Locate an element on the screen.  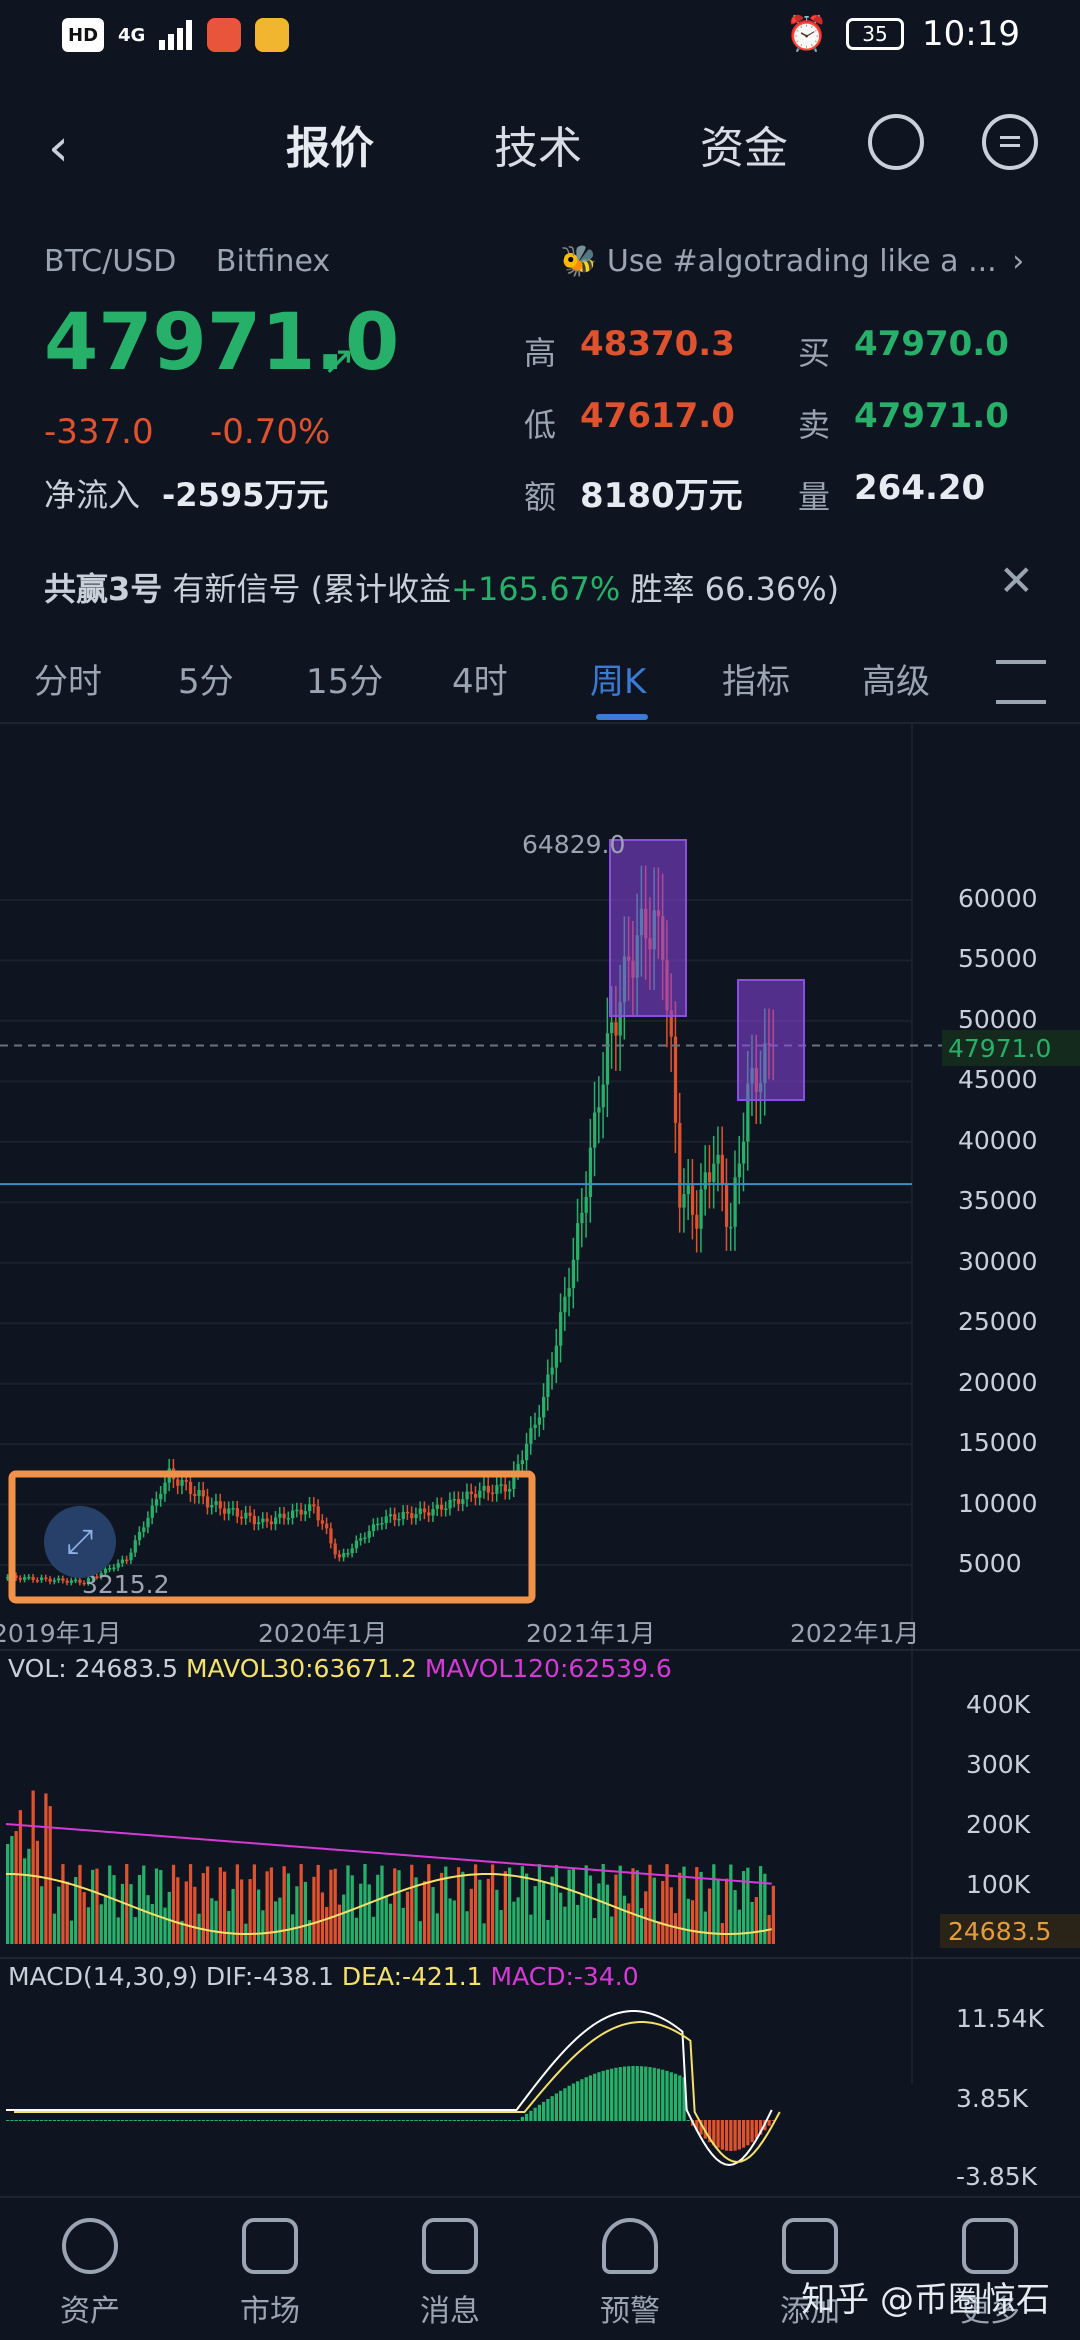
signal-text: 有新信号 (累计收益 is located at coordinates (312, 589).